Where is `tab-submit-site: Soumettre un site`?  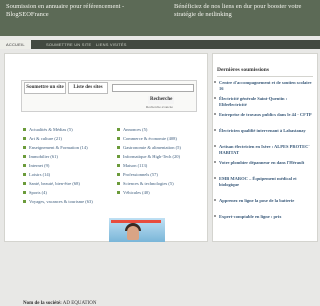 tab-submit-site: Soumettre un site is located at coordinates (45, 88).